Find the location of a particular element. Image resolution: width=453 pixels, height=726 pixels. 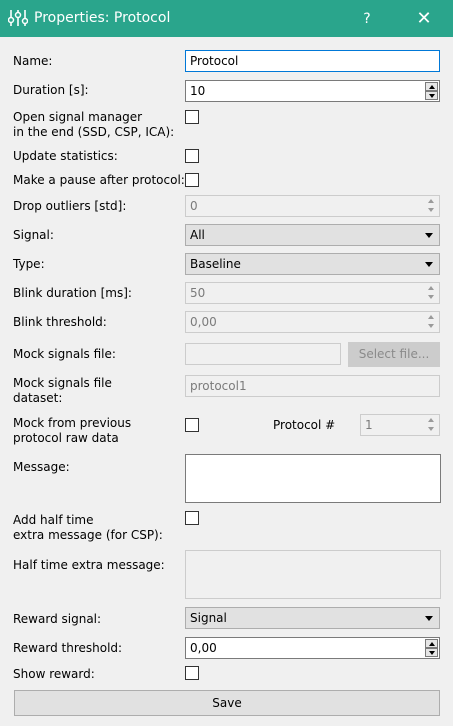

protocol-number-value: 1 is located at coordinates (369, 425).